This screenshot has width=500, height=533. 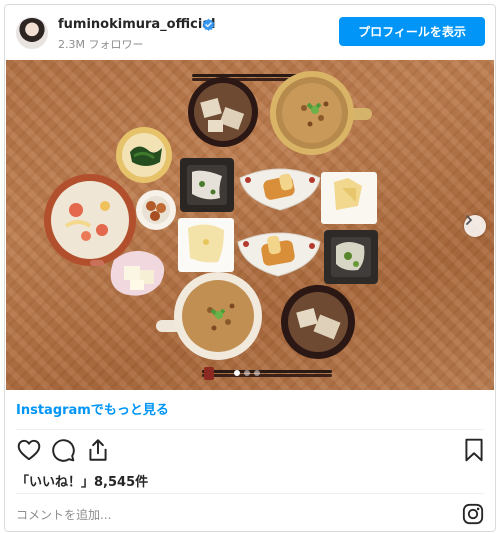 I want to click on chopstick-rest, so click(x=97, y=263).